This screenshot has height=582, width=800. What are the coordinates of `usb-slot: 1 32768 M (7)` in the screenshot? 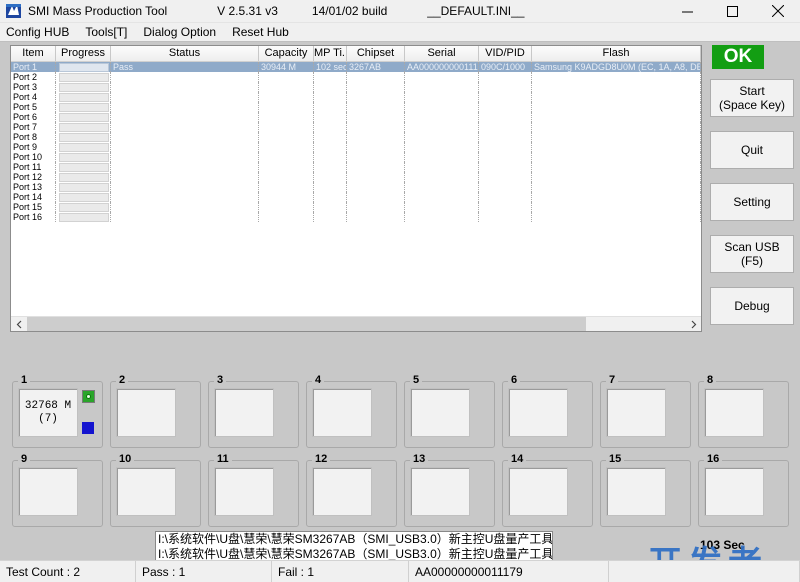 It's located at (58, 413).